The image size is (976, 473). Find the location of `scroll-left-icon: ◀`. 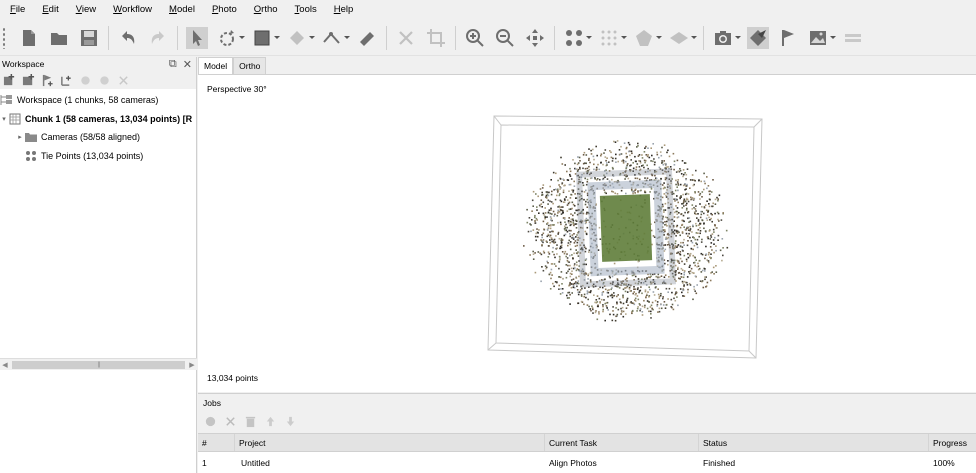

scroll-left-icon: ◀ is located at coordinates (5, 365).